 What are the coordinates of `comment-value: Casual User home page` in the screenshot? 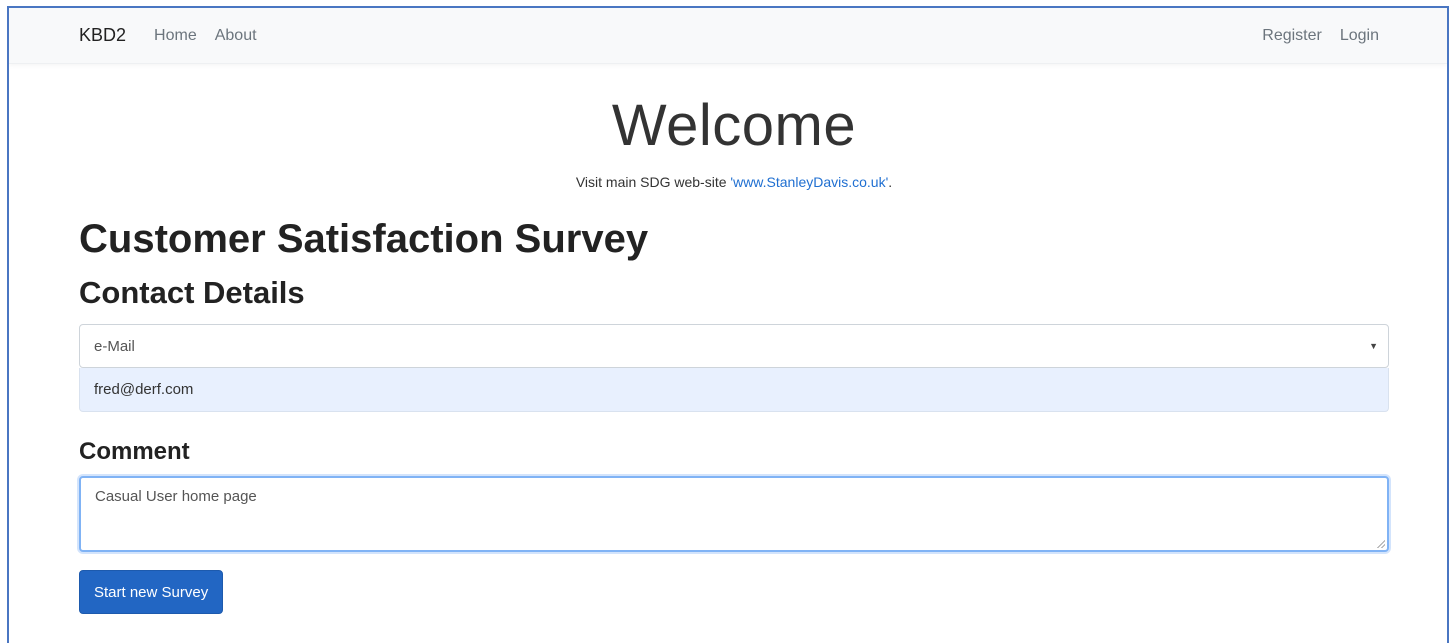 It's located at (176, 496).